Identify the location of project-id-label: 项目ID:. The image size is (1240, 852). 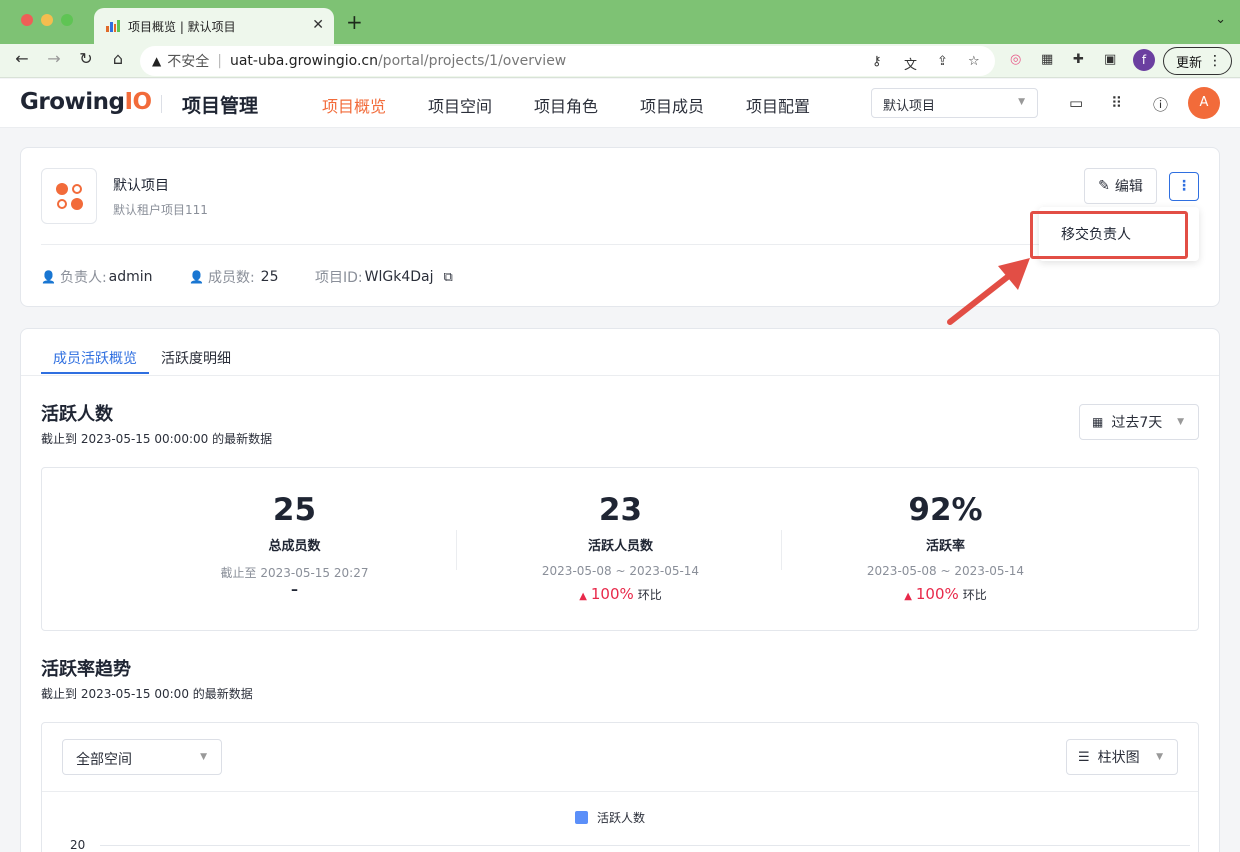
(339, 278).